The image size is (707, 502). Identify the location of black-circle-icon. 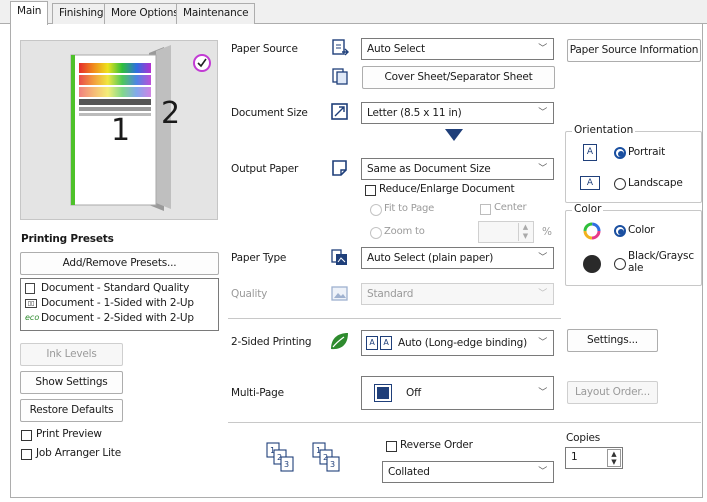
(592, 264).